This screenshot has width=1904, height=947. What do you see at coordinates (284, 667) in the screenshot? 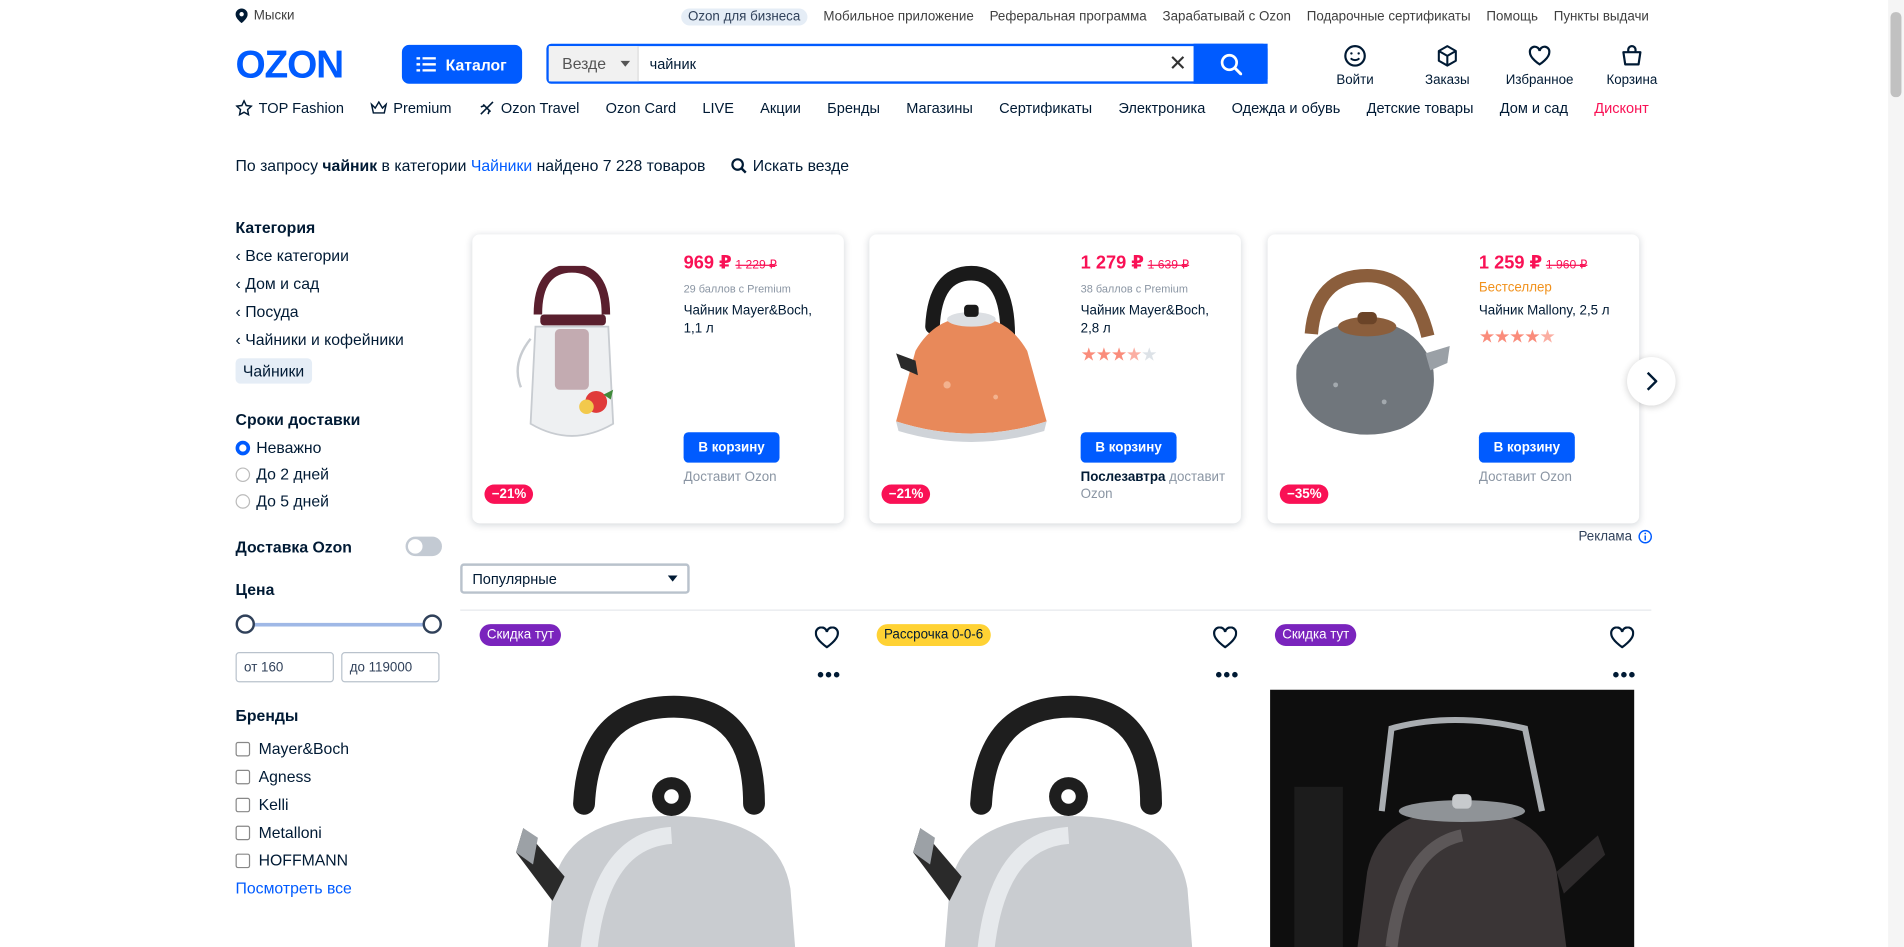
I see `price-from-input: от 160` at bounding box center [284, 667].